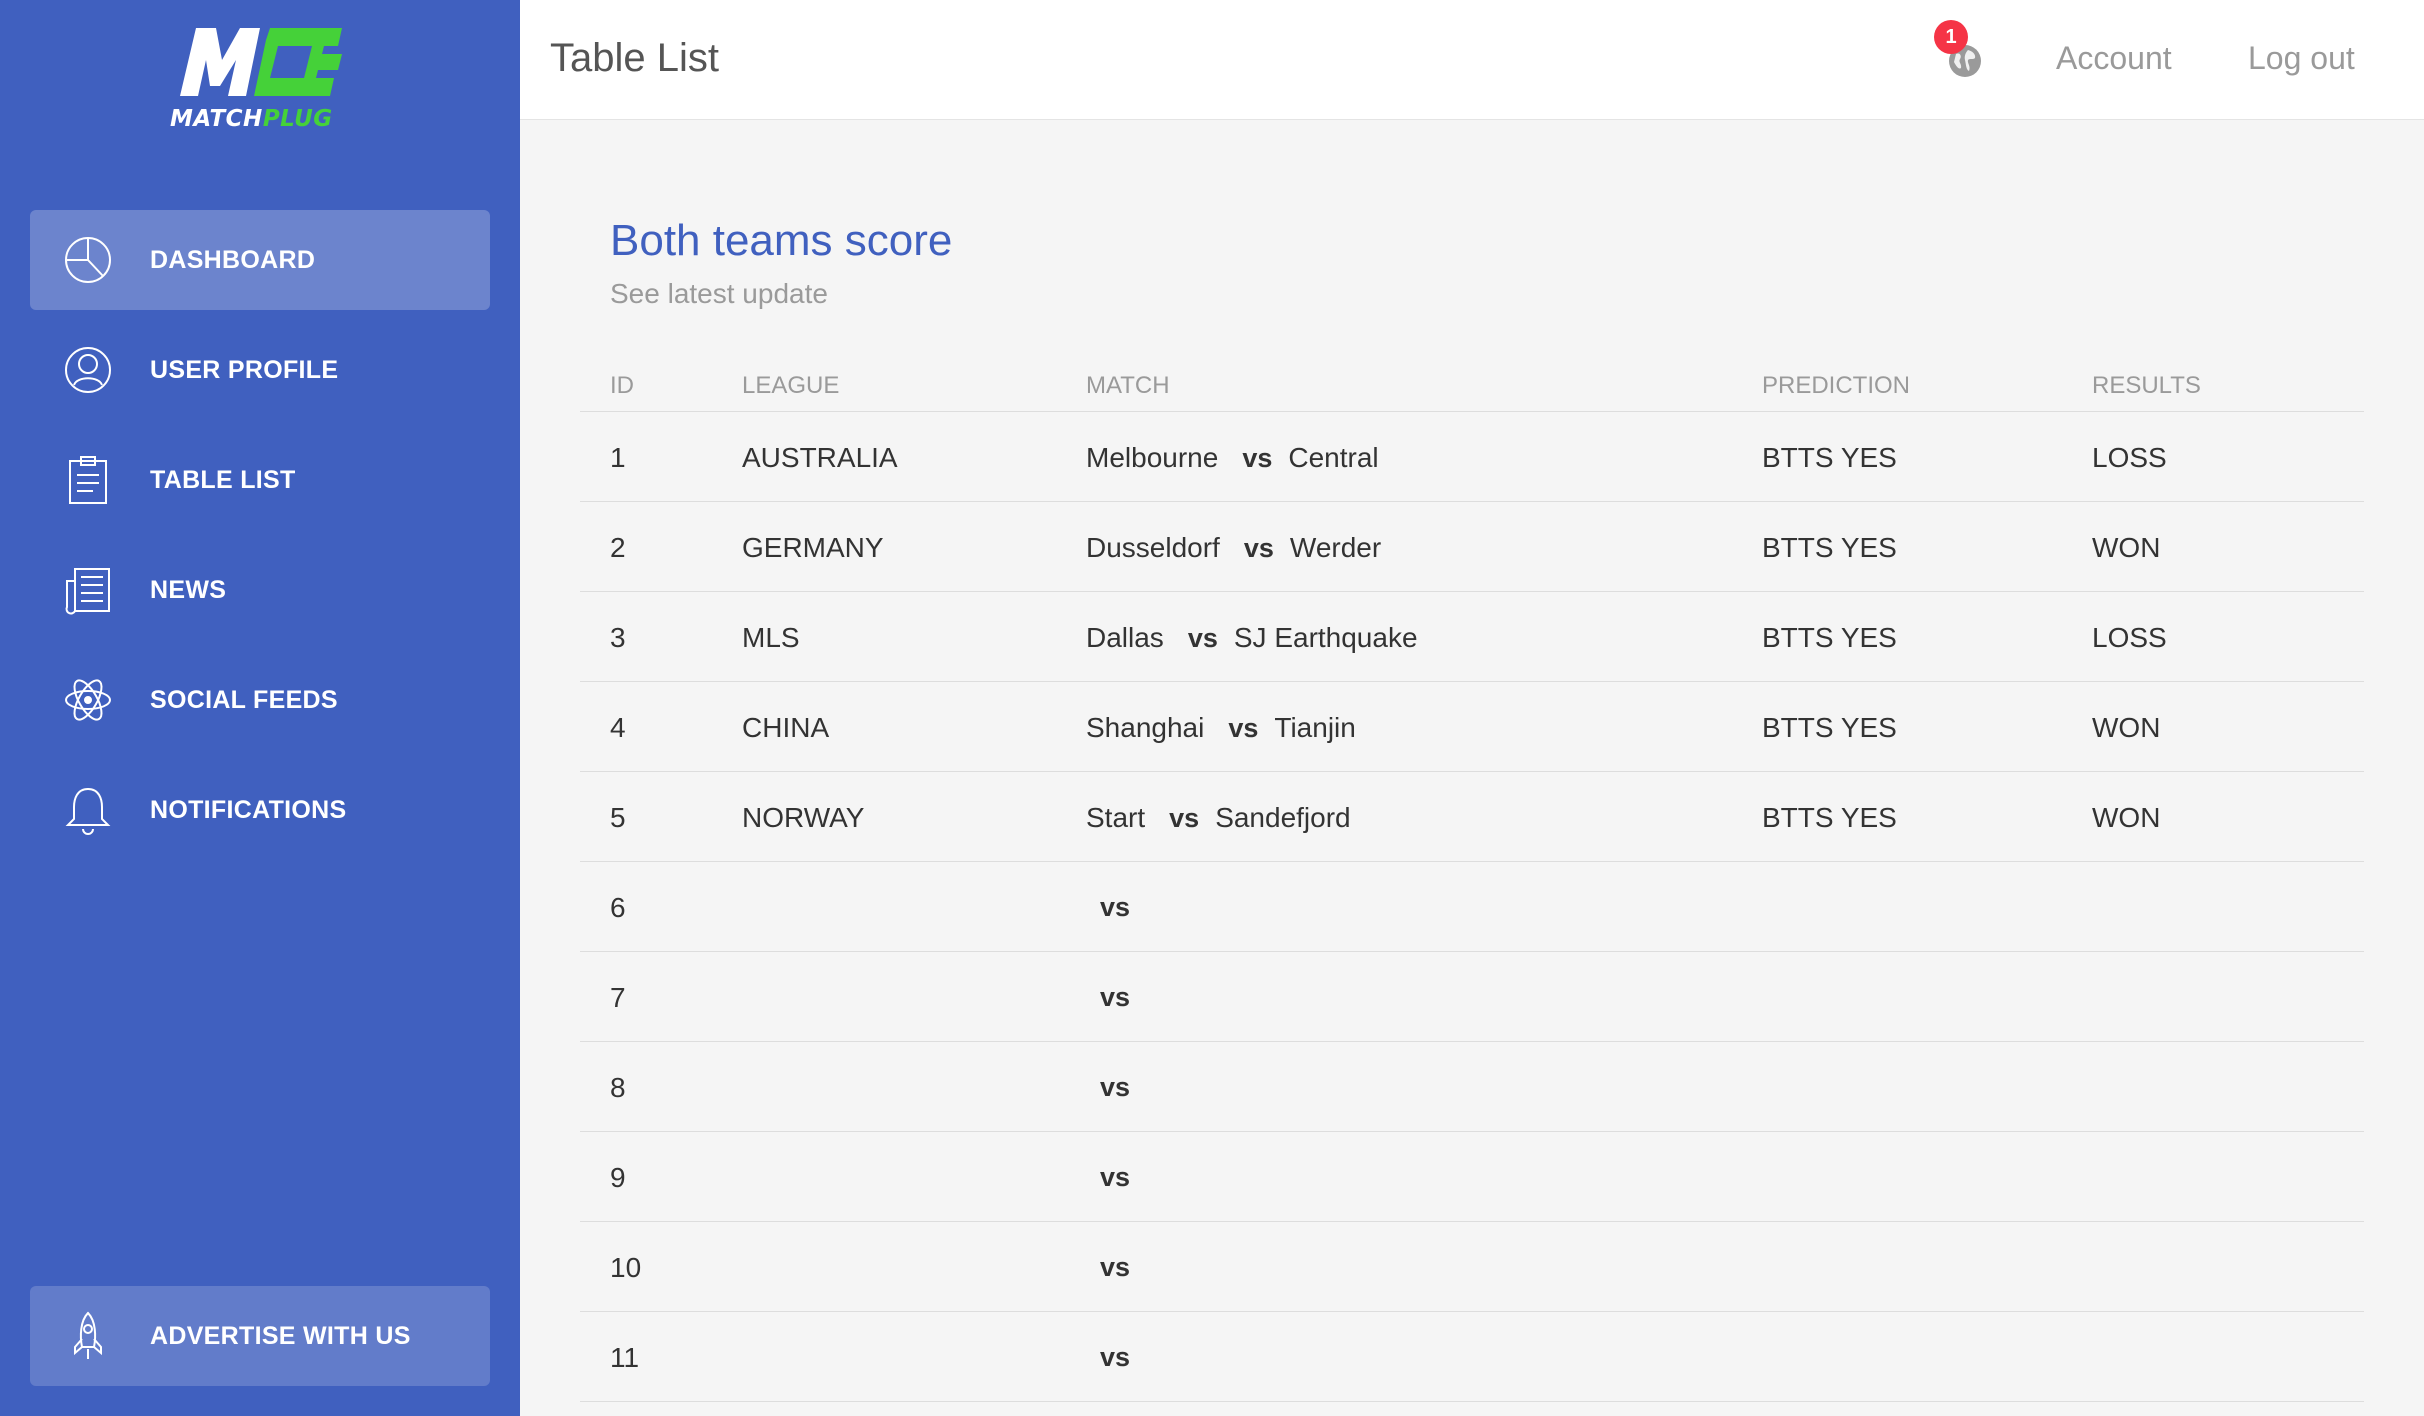 Image resolution: width=2424 pixels, height=1416 pixels. I want to click on advertise-button: ADVERTISE WITH US, so click(260, 1336).